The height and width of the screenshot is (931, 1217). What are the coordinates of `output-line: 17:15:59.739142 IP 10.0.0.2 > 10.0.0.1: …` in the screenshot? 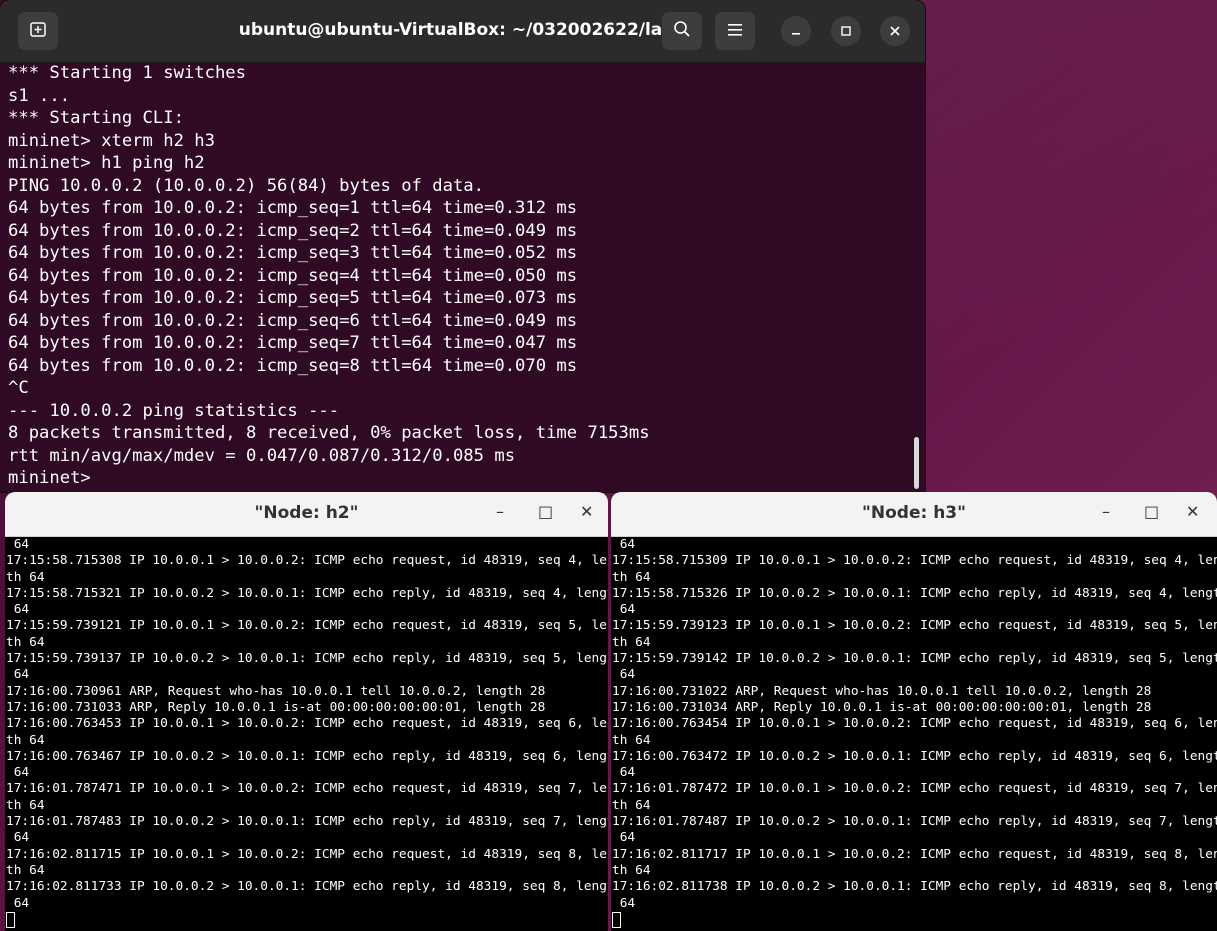 It's located at (914, 659).